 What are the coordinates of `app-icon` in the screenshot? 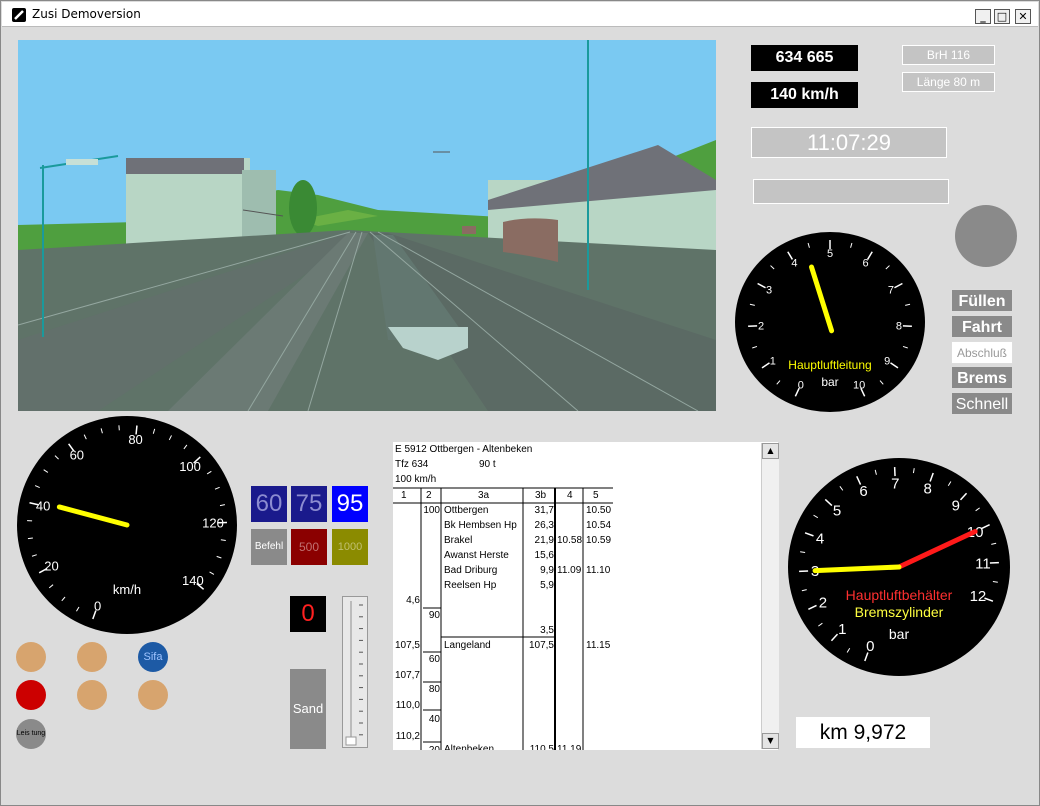 It's located at (19, 15).